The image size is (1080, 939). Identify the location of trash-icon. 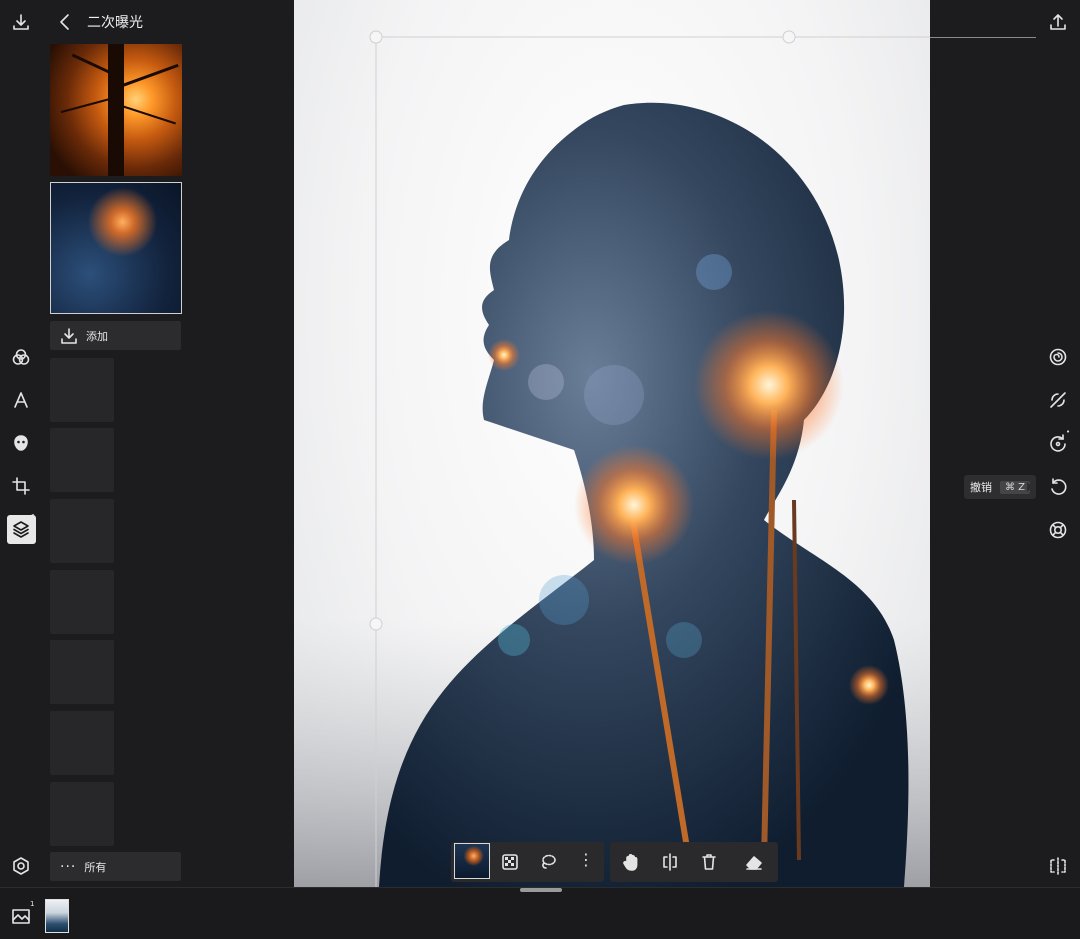
(709, 862).